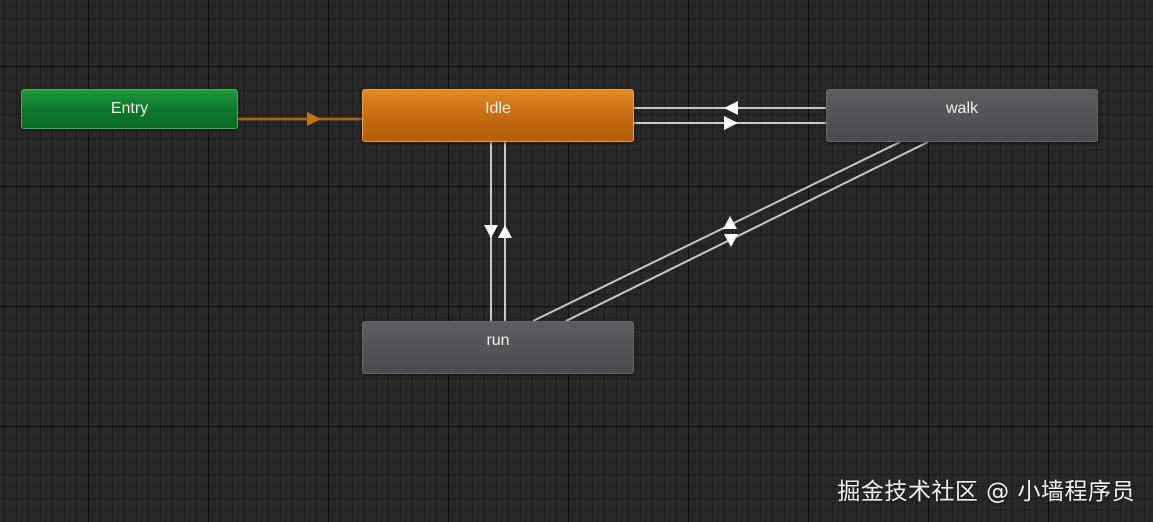 This screenshot has height=522, width=1153. What do you see at coordinates (498, 108) in the screenshot?
I see `state-label: Idle` at bounding box center [498, 108].